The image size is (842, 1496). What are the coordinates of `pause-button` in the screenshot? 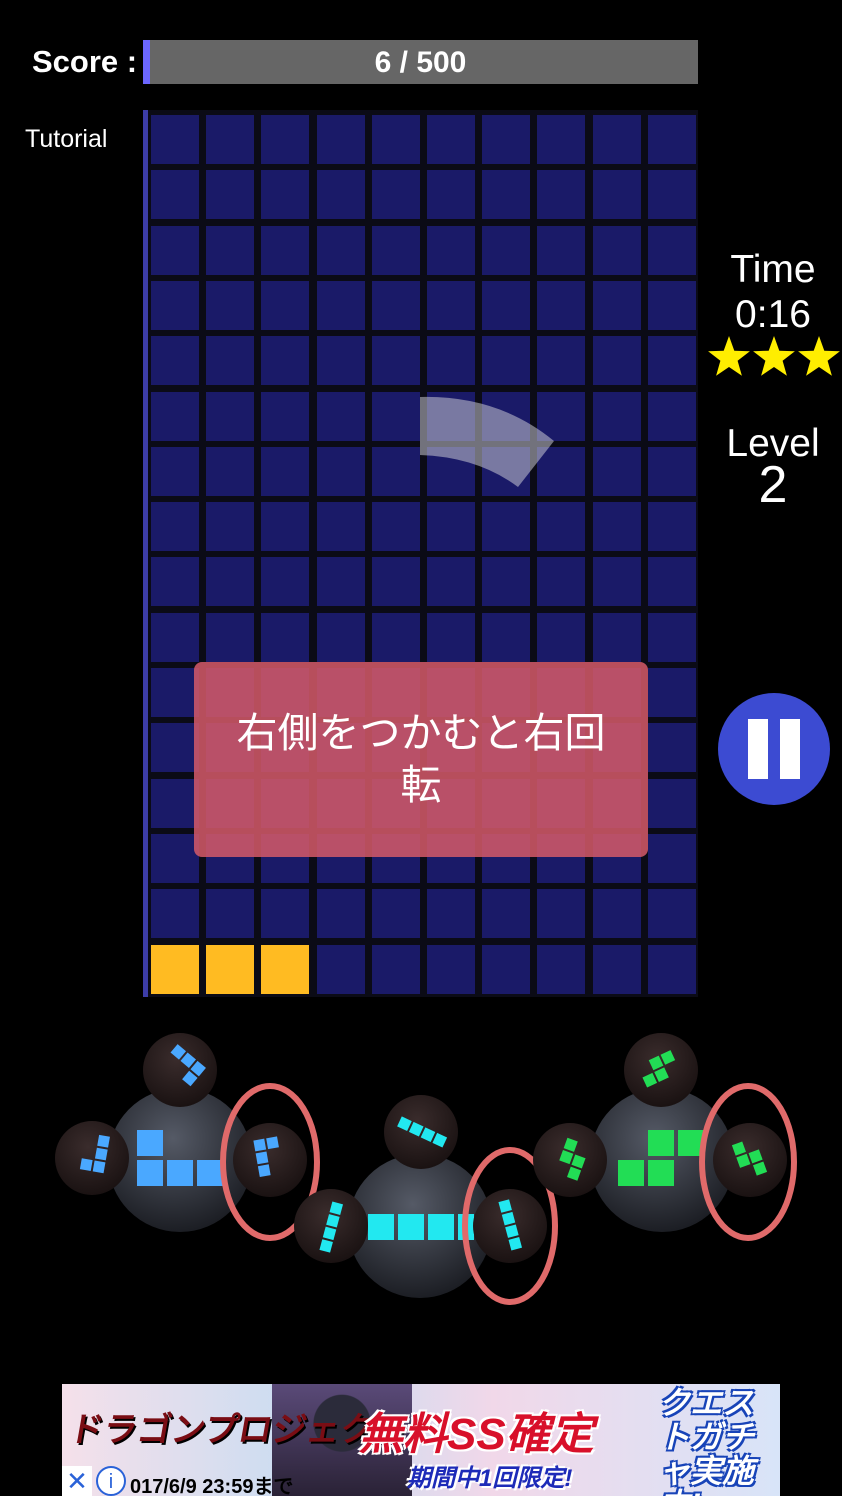 It's located at (774, 749).